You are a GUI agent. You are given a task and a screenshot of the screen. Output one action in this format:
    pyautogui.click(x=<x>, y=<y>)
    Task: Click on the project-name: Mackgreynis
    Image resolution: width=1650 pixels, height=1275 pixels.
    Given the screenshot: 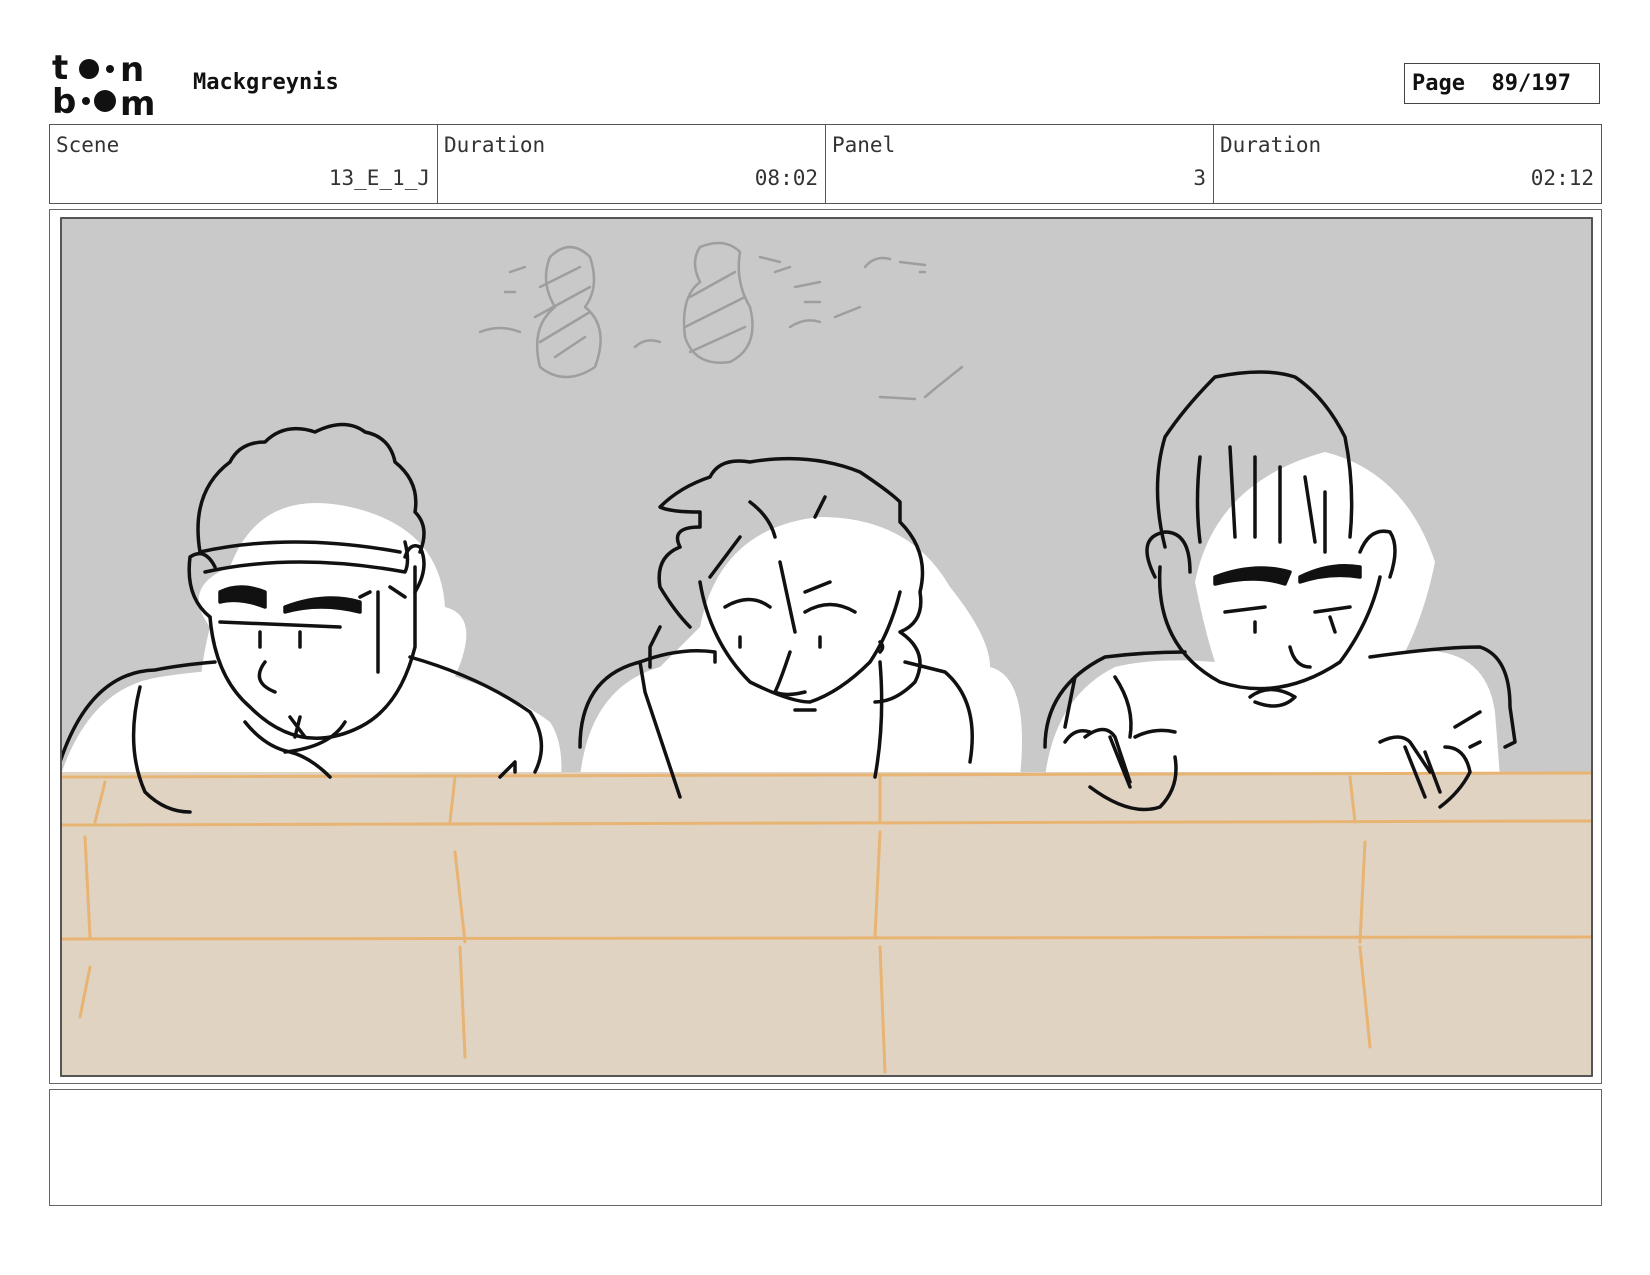 What is the action you would take?
    pyautogui.click(x=266, y=82)
    